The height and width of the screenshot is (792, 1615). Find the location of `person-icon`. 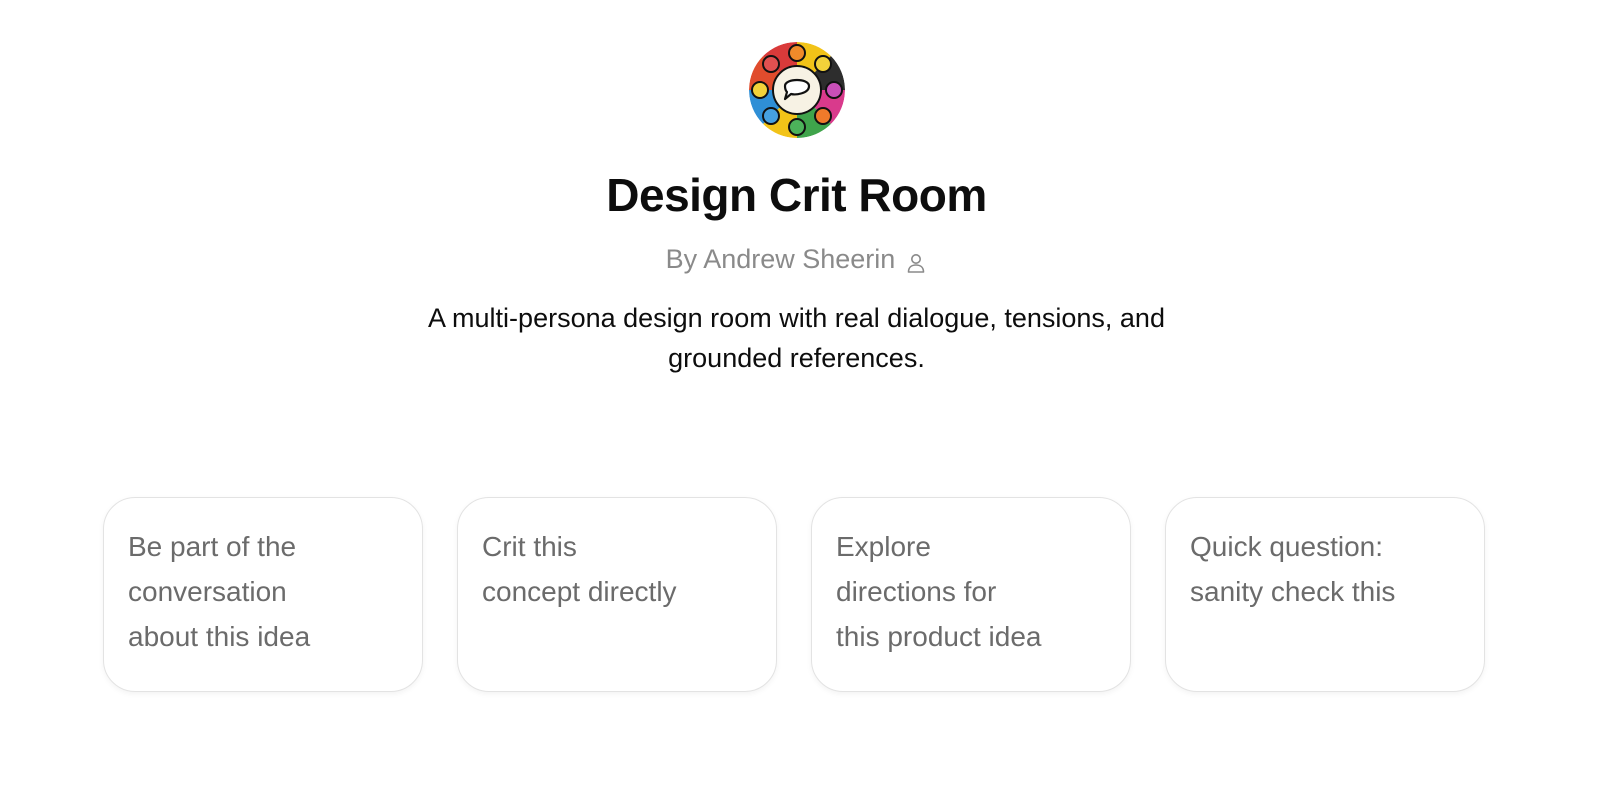

person-icon is located at coordinates (916, 260).